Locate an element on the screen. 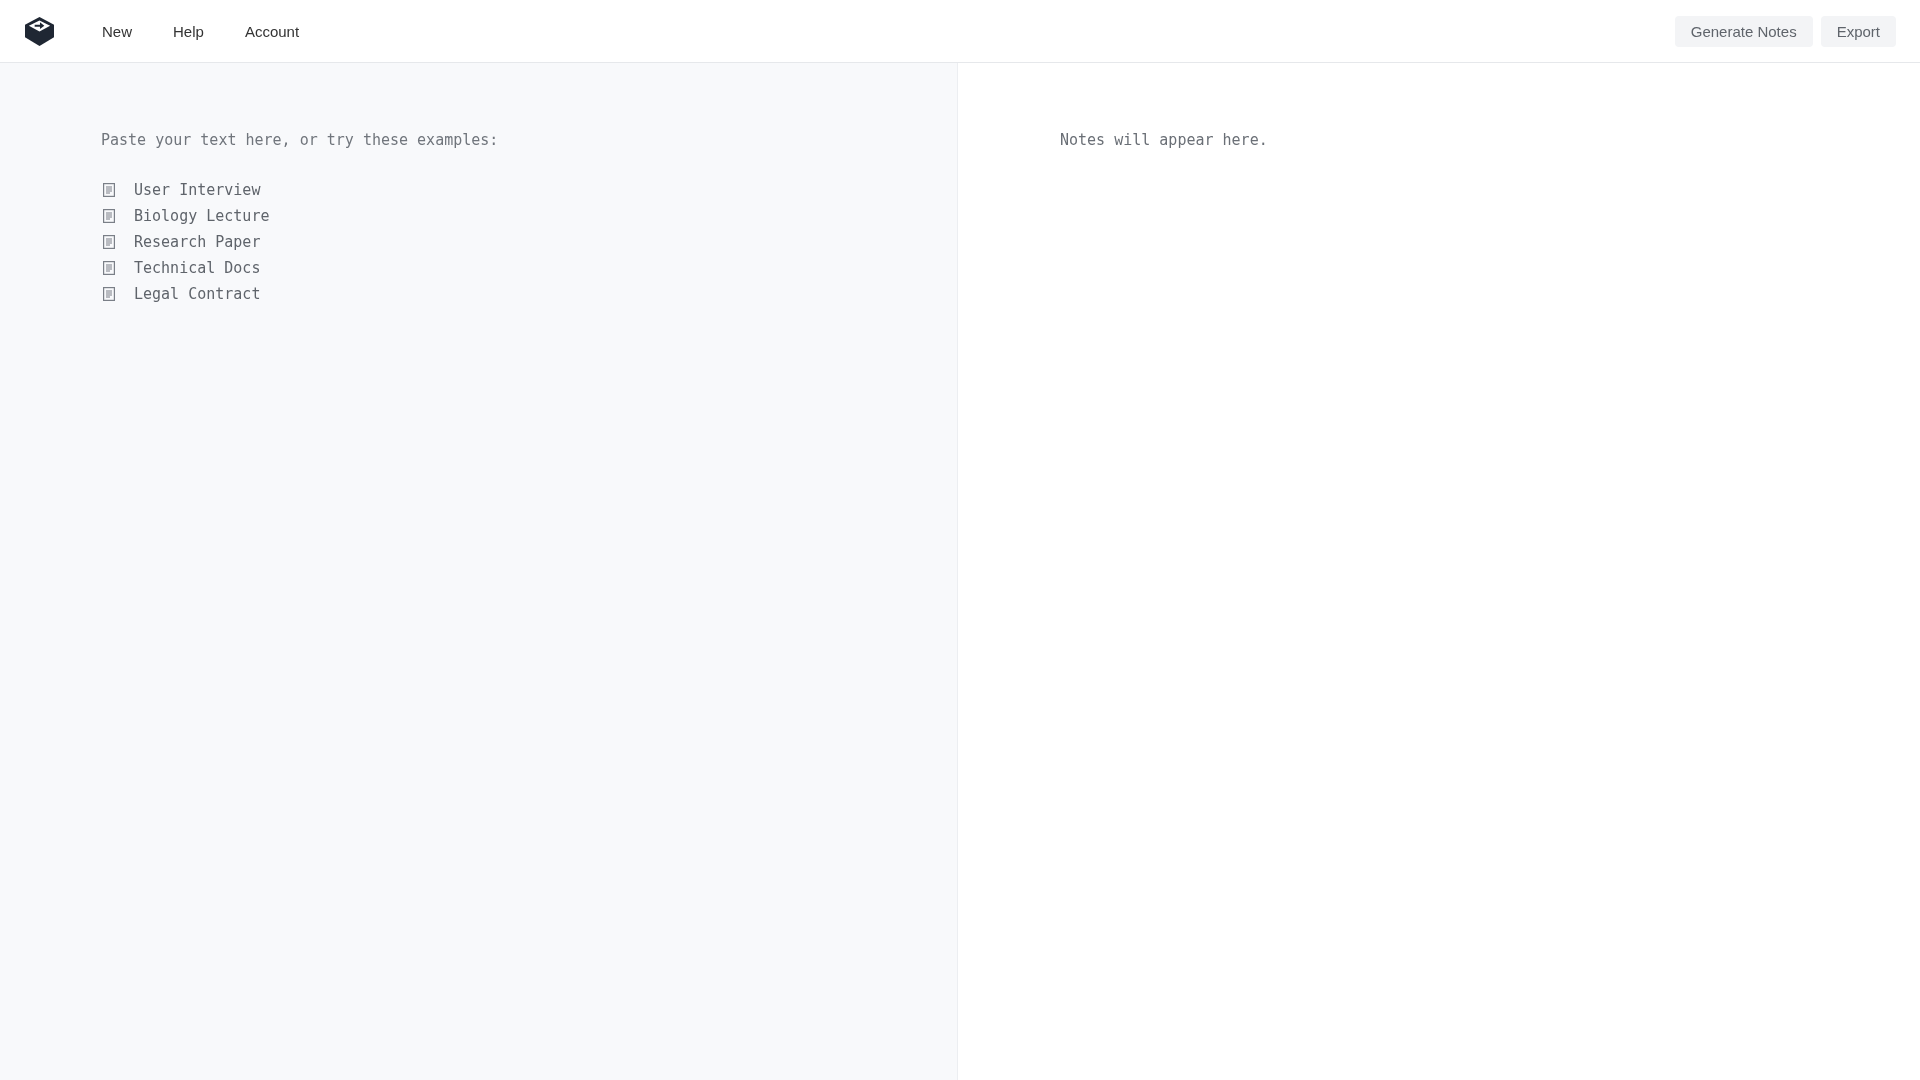 The image size is (1920, 1080). example-link: User Interview is located at coordinates (197, 190).